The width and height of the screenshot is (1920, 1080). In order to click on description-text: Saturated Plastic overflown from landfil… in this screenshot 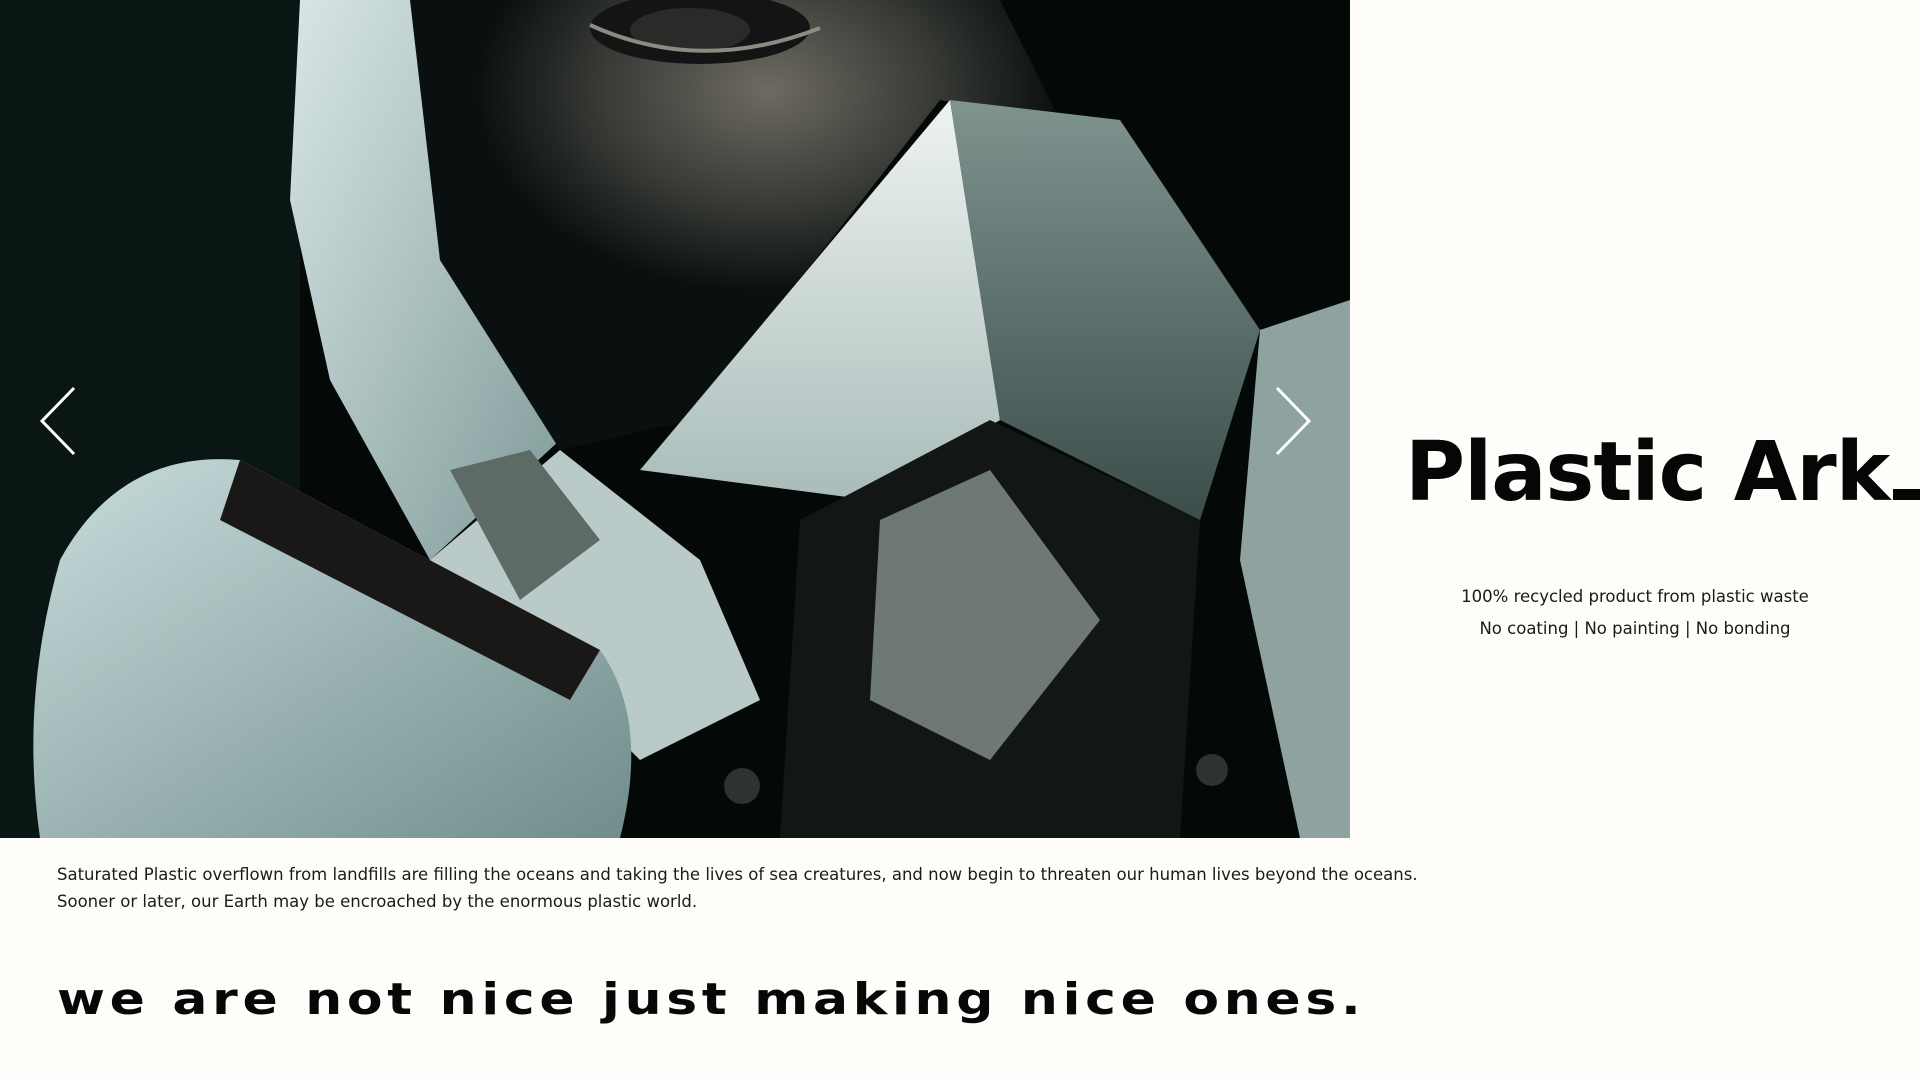, I will do `click(737, 888)`.